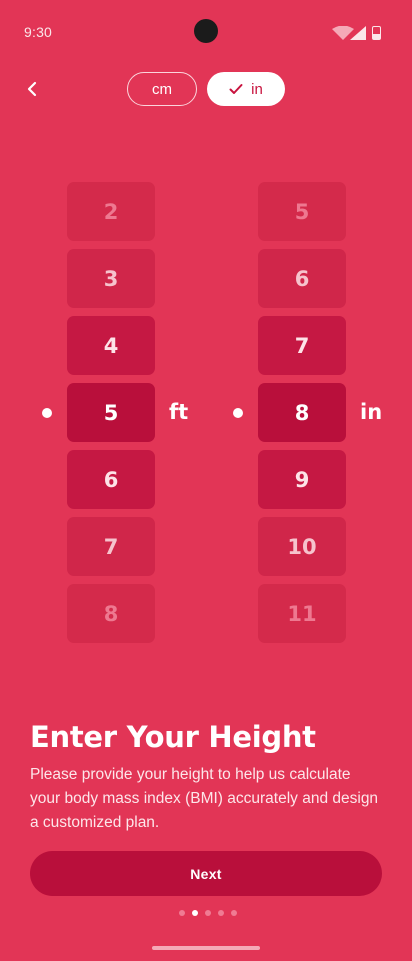  What do you see at coordinates (236, 89) in the screenshot?
I see `check-icon` at bounding box center [236, 89].